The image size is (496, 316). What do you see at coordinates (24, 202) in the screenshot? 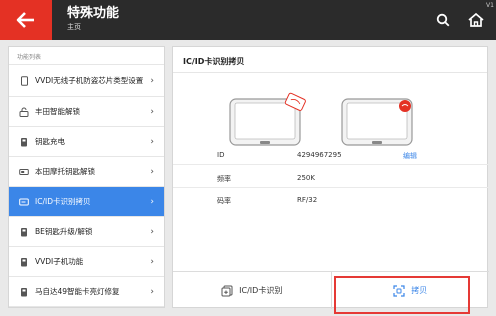
I see `card-icon` at bounding box center [24, 202].